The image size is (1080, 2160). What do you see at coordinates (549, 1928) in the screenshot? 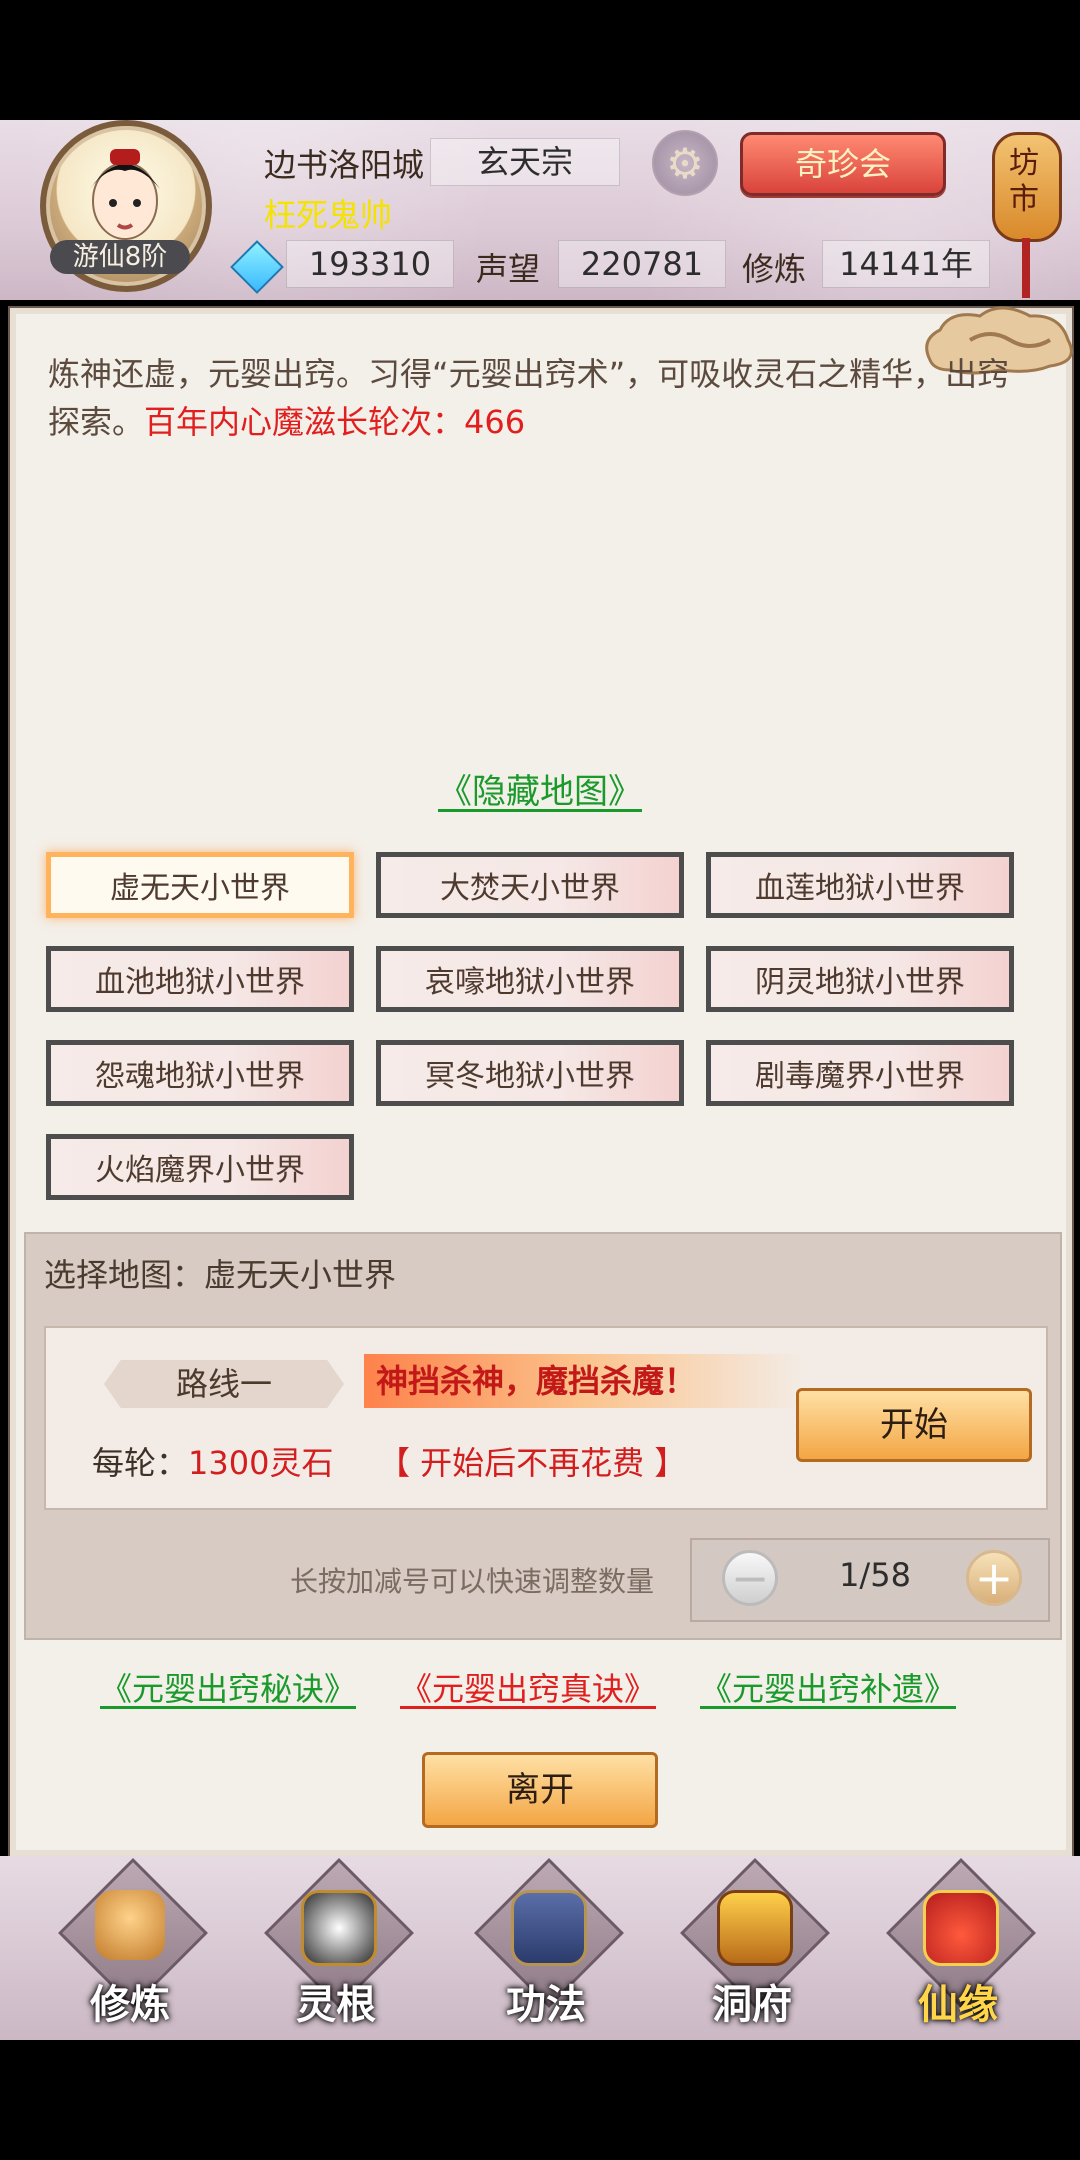
I see `book-icon` at bounding box center [549, 1928].